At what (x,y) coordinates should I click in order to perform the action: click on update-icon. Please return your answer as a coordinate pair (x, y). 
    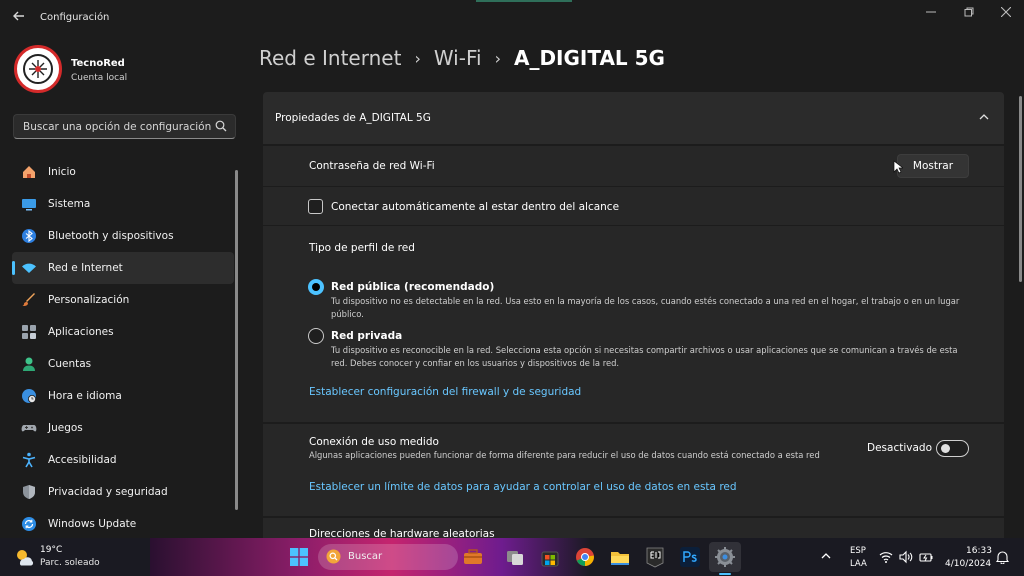
    Looking at the image, I should click on (29, 524).